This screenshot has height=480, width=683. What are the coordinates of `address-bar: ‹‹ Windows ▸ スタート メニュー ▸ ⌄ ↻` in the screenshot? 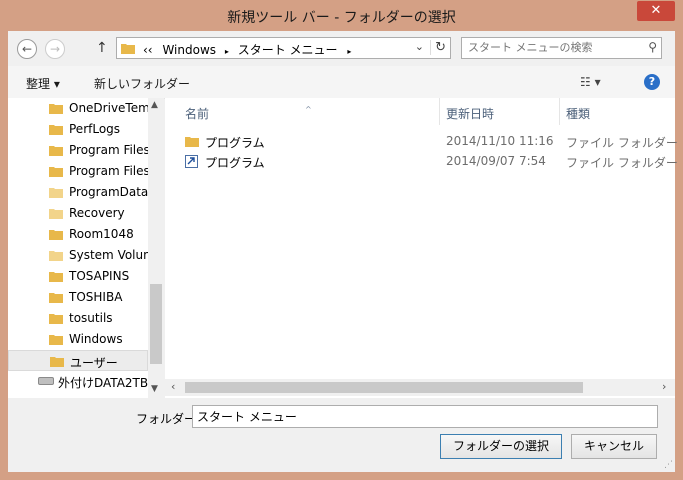 It's located at (283, 48).